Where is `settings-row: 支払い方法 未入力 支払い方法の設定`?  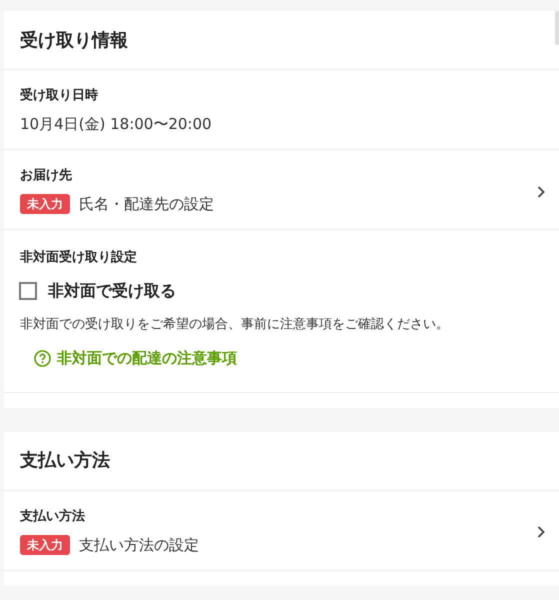 settings-row: 支払い方法 未入力 支払い方法の設定 is located at coordinates (281, 530).